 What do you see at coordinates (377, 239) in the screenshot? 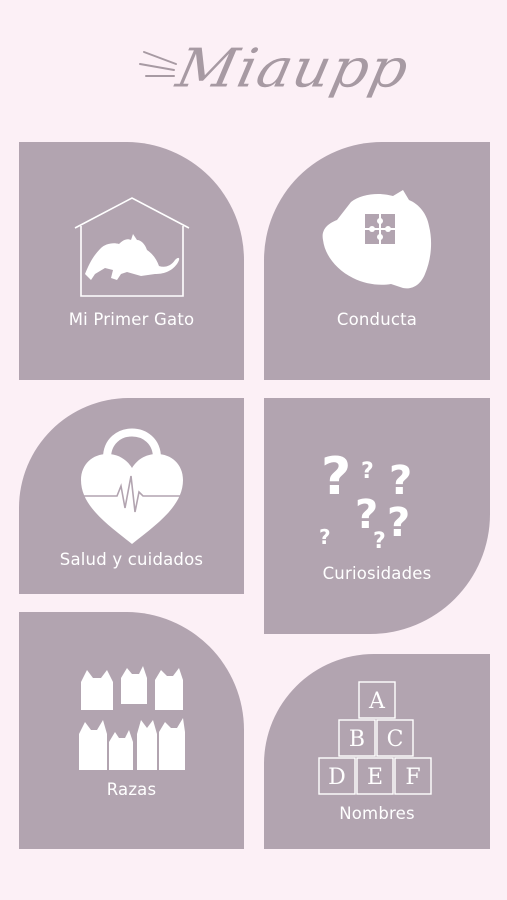
I see `cat-head-puzzle-icon` at bounding box center [377, 239].